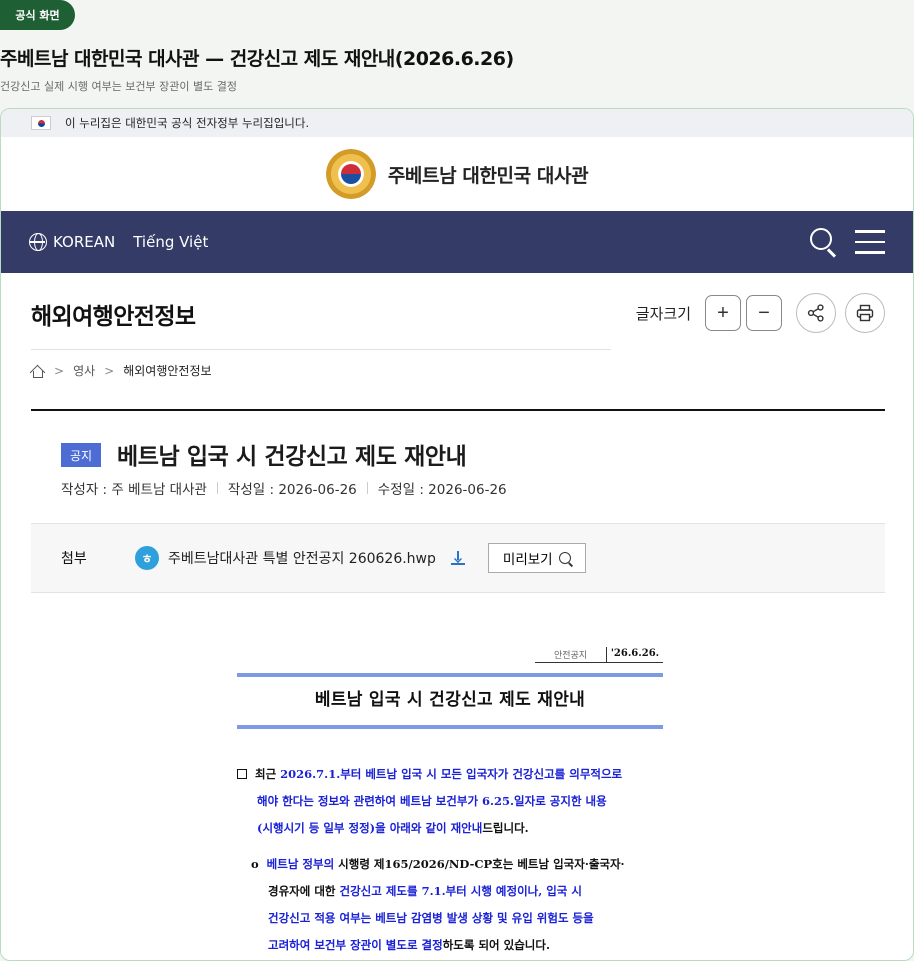  I want to click on official-screen-badge: 공식 화면, so click(37, 15).